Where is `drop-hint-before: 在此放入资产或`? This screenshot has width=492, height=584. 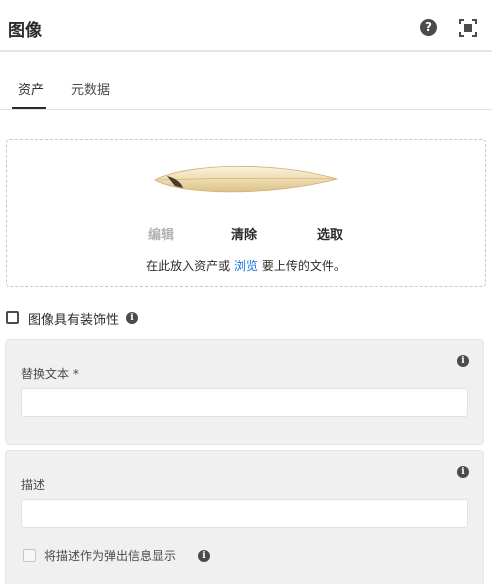 drop-hint-before: 在此放入资产或 is located at coordinates (188, 266).